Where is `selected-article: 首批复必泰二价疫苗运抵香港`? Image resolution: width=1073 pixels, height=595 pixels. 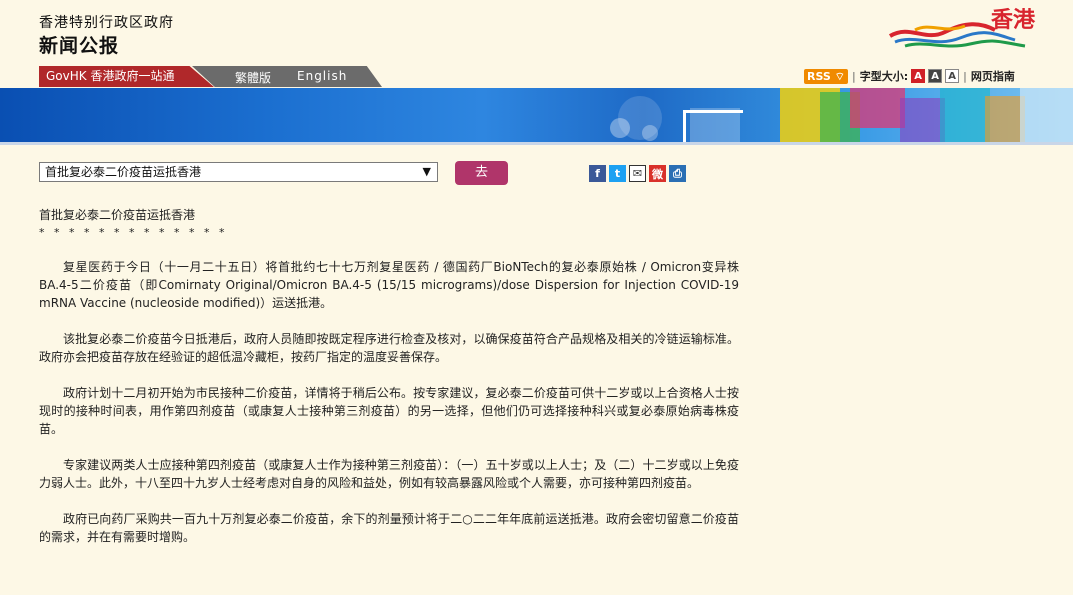 selected-article: 首批复必泰二价疫苗运抵香港 is located at coordinates (123, 172).